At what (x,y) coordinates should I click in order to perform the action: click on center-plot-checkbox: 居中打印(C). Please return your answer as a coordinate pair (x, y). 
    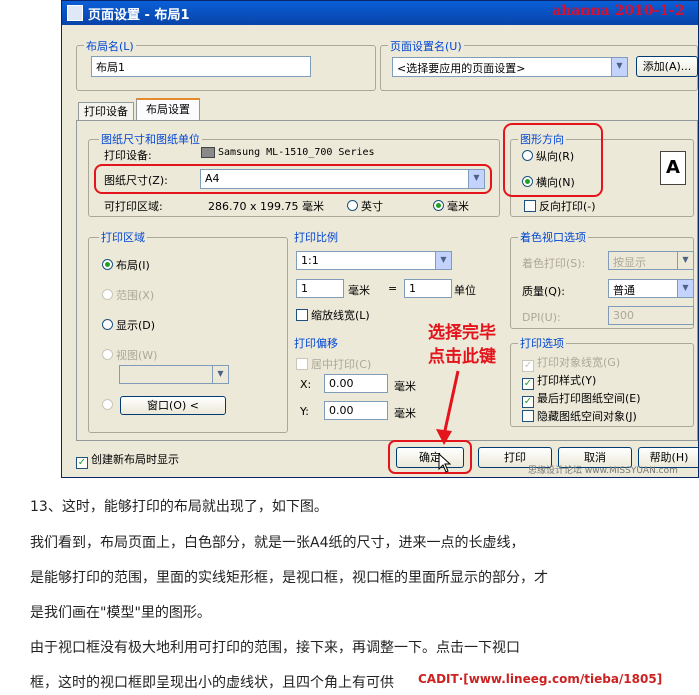
    Looking at the image, I should click on (333, 364).